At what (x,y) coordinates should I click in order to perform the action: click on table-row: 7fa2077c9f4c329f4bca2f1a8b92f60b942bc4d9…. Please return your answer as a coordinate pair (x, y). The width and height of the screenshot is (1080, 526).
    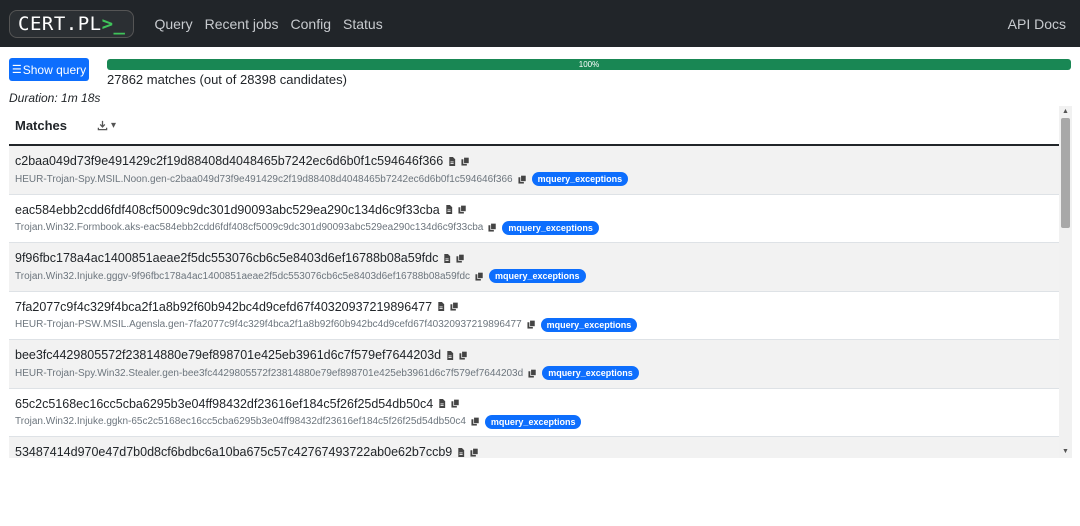
    Looking at the image, I should click on (534, 316).